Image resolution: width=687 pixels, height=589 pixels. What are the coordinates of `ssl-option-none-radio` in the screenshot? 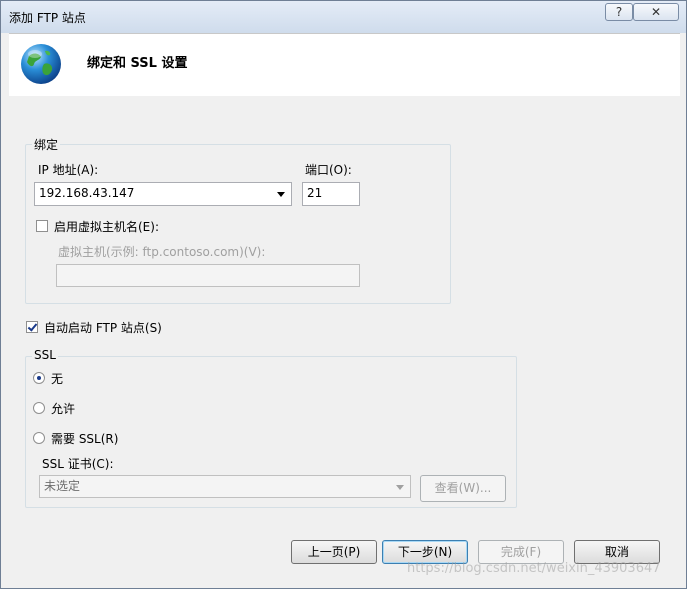 It's located at (39, 378).